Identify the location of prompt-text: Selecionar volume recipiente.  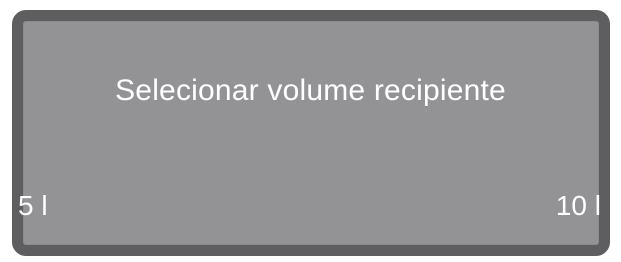
(310, 90).